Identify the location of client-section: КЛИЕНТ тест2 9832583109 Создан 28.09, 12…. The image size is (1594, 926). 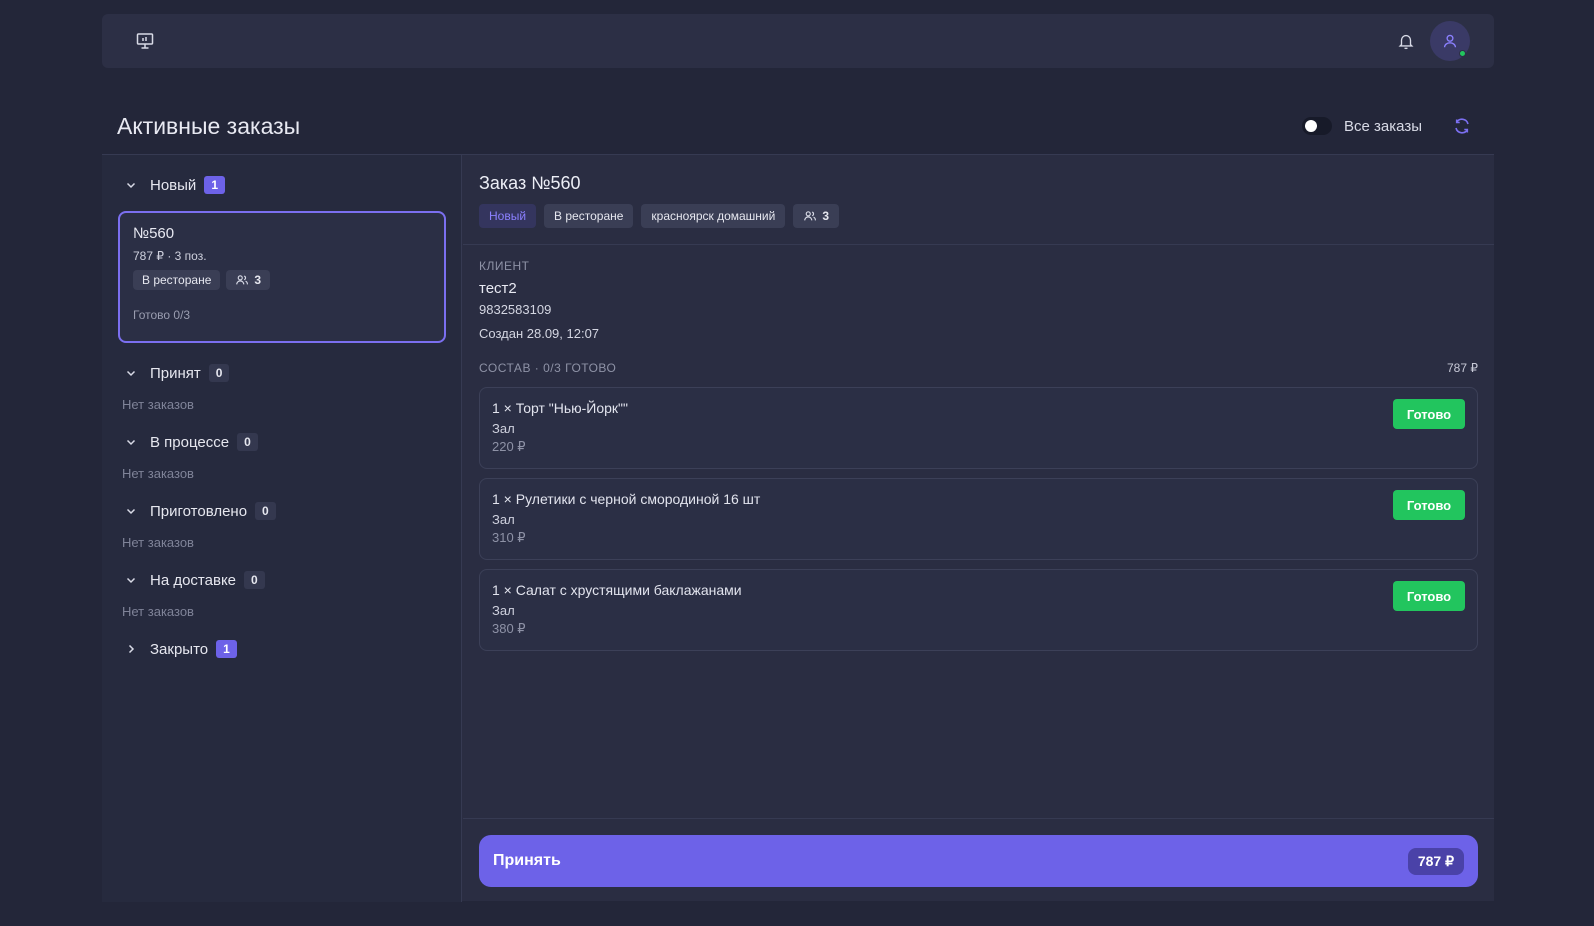
(978, 293).